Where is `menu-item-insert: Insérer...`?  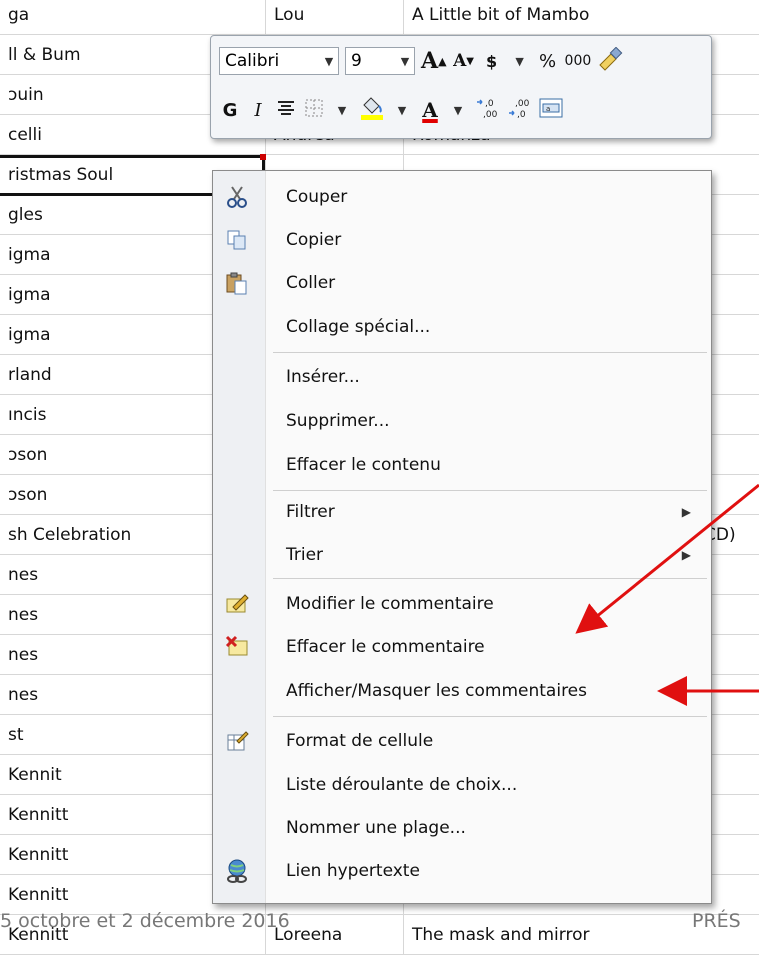
menu-item-insert: Insérer... is located at coordinates (462, 377).